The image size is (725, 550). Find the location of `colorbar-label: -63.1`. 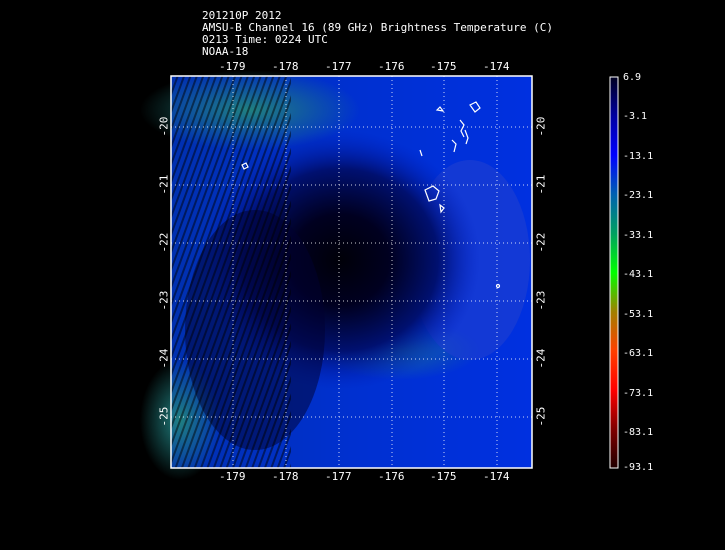

colorbar-label: -63.1 is located at coordinates (638, 353).